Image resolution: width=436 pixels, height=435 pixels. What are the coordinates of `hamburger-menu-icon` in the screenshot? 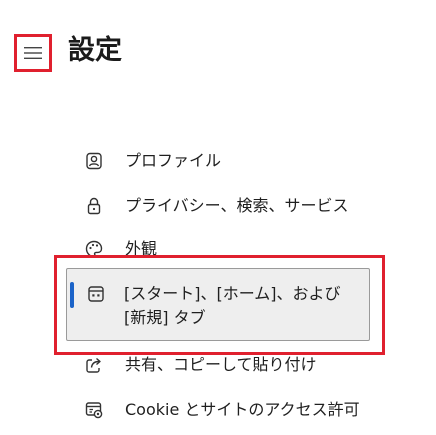 It's located at (33, 53).